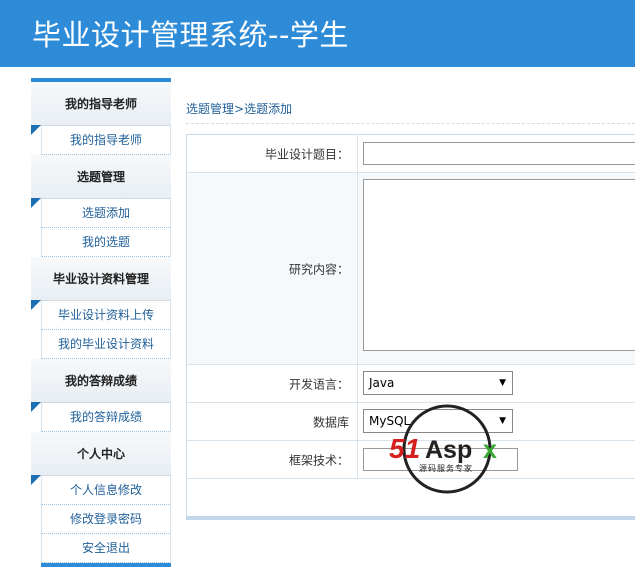 Image resolution: width=635 pixels, height=585 pixels. I want to click on breadcrumb-current: 选题添加, so click(268, 109).